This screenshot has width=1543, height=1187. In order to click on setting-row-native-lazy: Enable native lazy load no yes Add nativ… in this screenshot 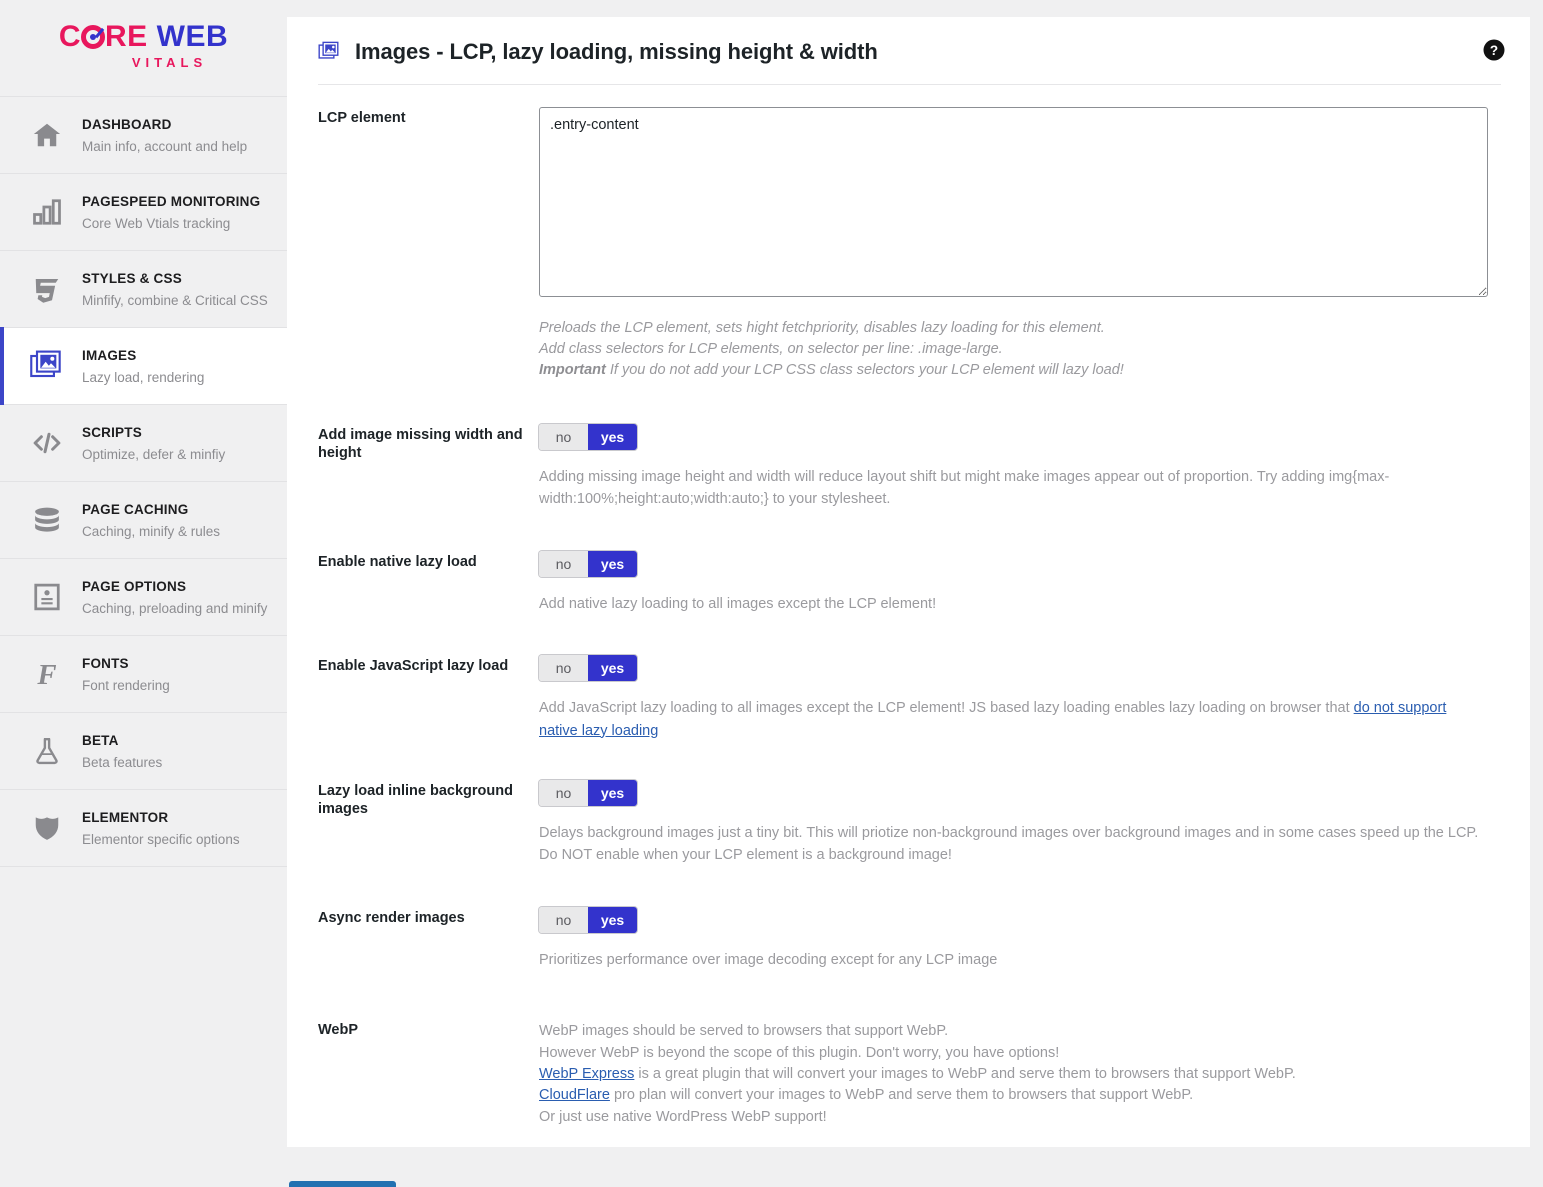, I will do `click(909, 582)`.